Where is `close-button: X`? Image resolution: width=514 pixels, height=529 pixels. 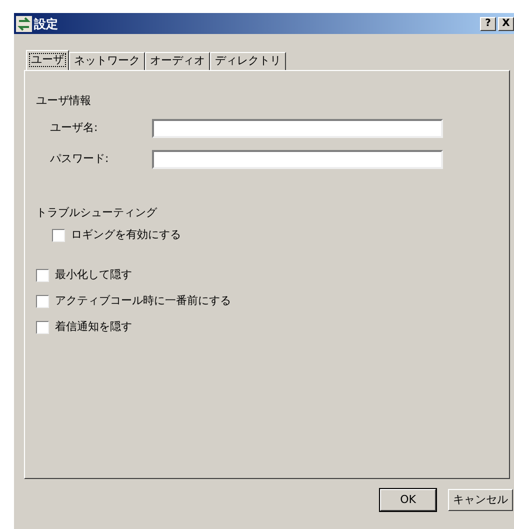 close-button: X is located at coordinates (506, 23).